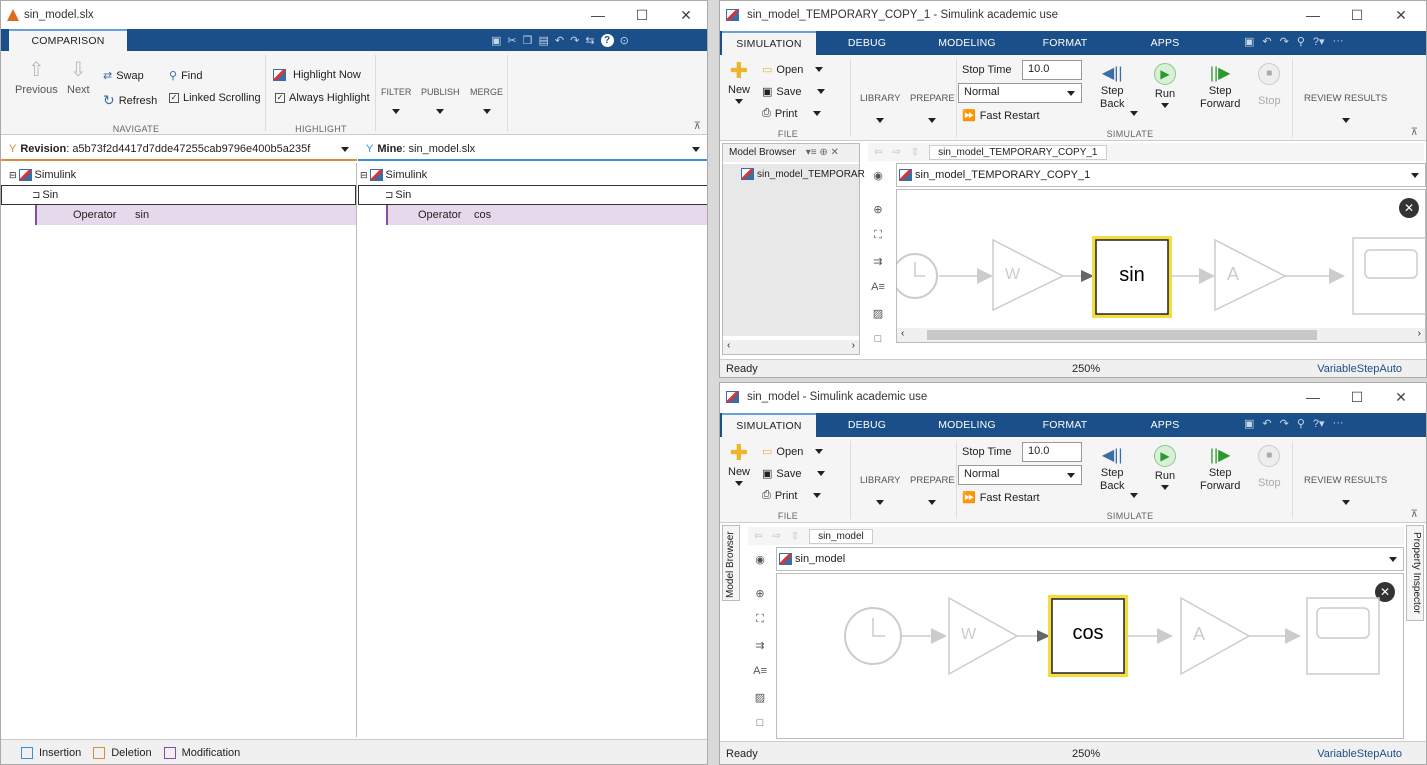 The image size is (1427, 765). I want to click on paste-icon: ▤, so click(544, 40).